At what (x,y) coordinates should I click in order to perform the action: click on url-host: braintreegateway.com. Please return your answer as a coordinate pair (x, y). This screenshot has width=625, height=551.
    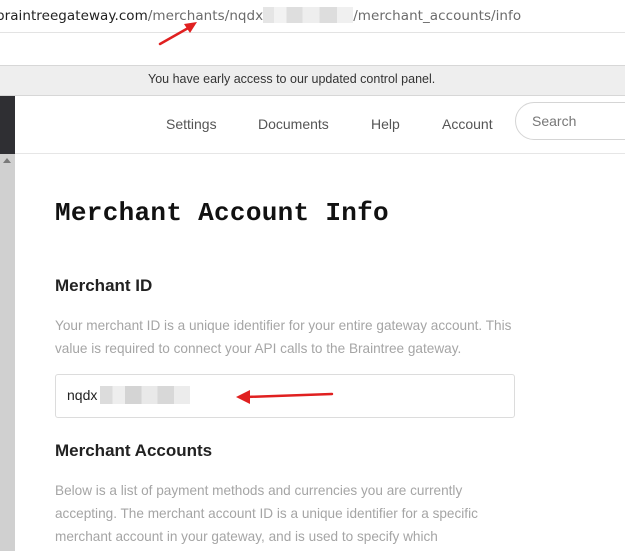
    Looking at the image, I should click on (74, 16).